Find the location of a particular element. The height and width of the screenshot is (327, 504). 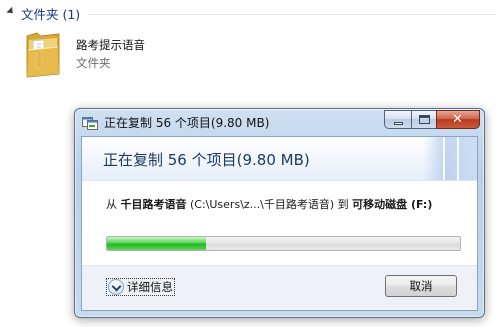

folder-name: 路考提示语音 is located at coordinates (110, 45).